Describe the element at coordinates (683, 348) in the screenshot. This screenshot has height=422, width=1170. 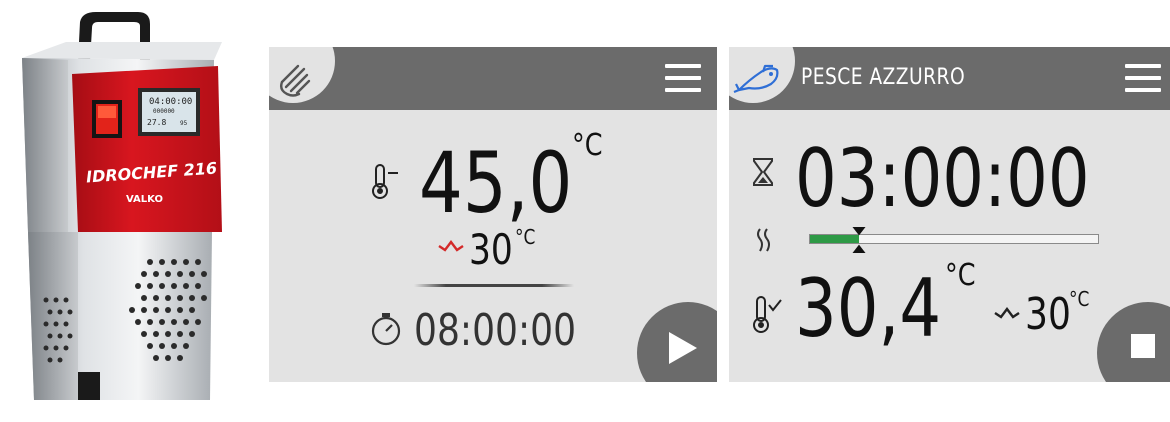
I see `play-icon` at that location.